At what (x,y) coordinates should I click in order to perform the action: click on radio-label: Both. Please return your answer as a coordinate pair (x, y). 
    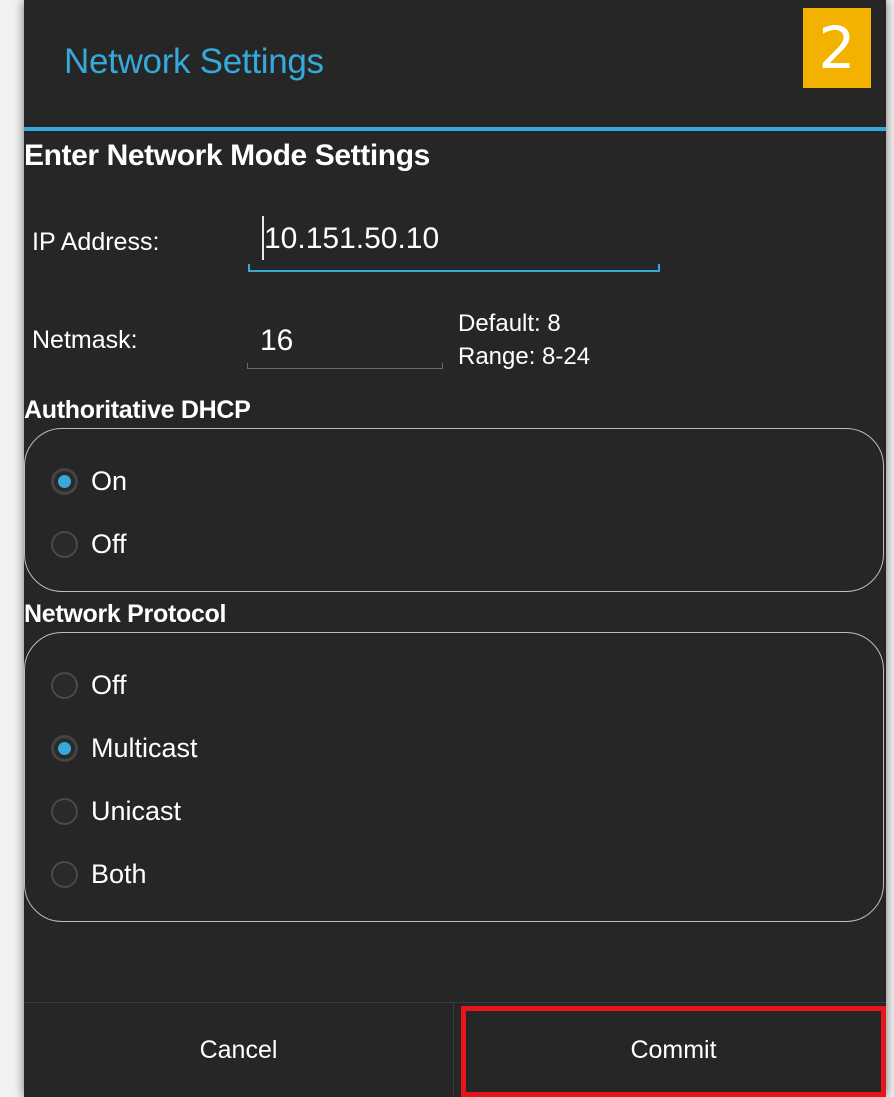
    Looking at the image, I should click on (119, 873).